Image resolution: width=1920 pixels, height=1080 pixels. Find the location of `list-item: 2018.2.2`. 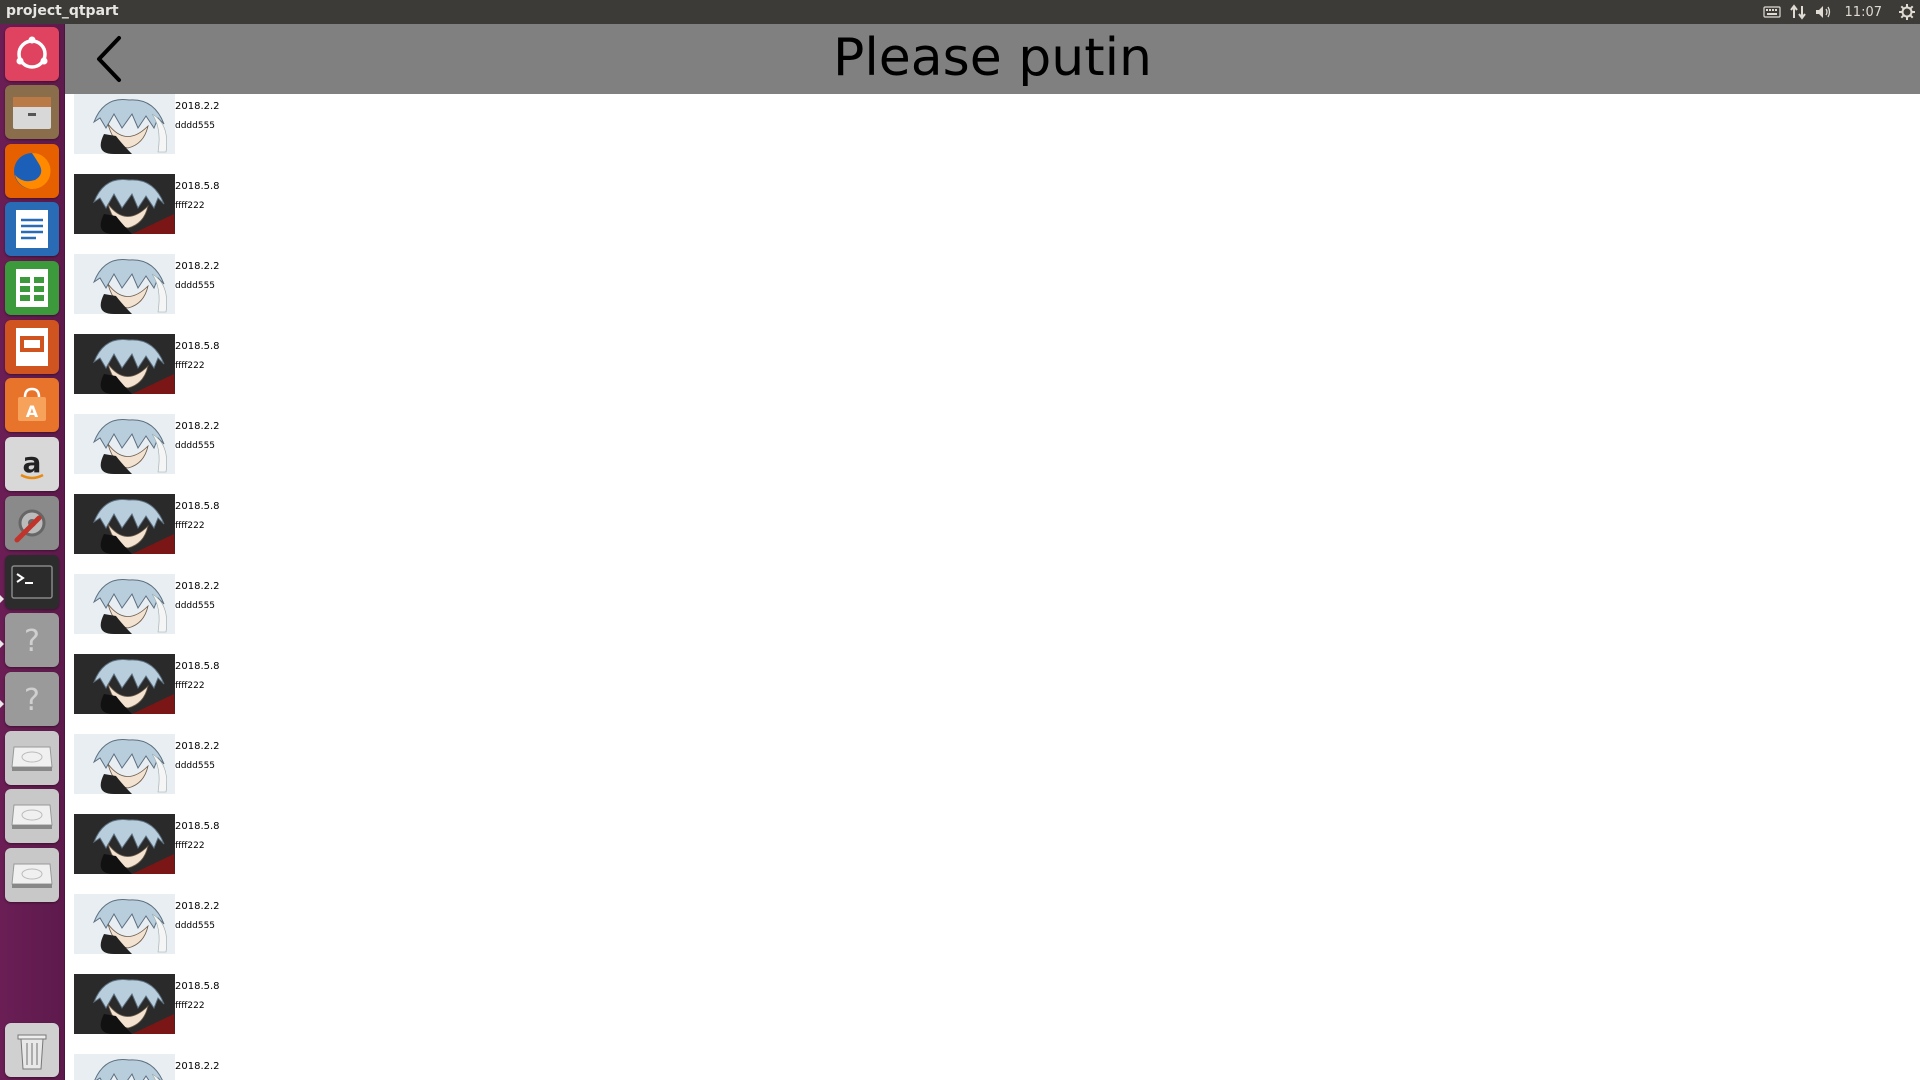

list-item: 2018.2.2 is located at coordinates (574, 1067).